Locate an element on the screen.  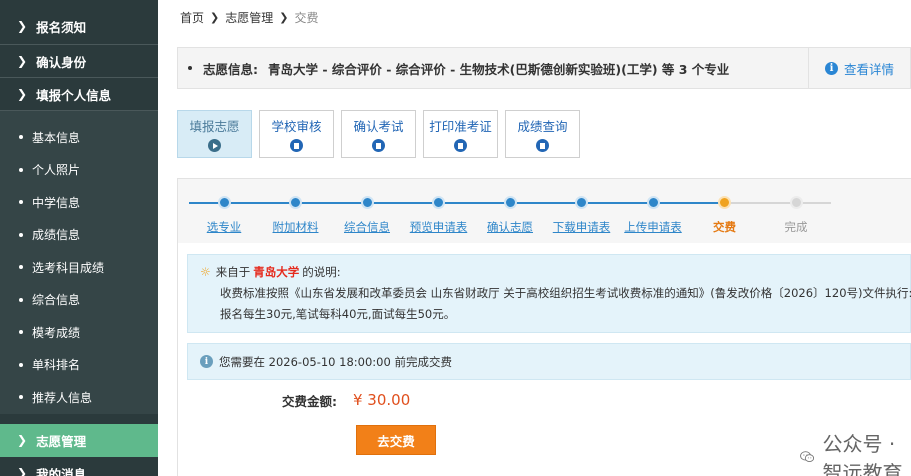
sidebar-subitem-school-info: 中学信息 is located at coordinates (79, 202).